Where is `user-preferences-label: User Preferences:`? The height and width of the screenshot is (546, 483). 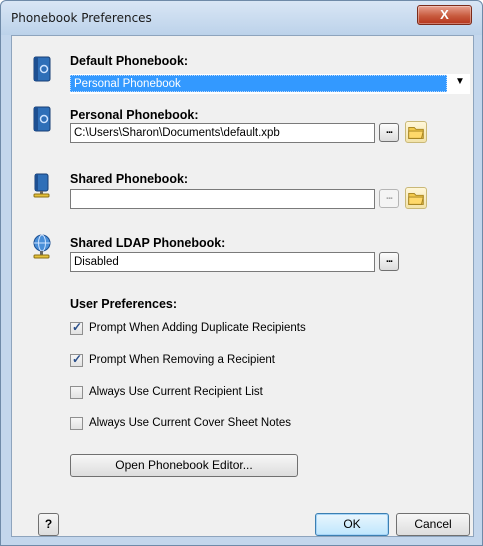
user-preferences-label: User Preferences: is located at coordinates (124, 304).